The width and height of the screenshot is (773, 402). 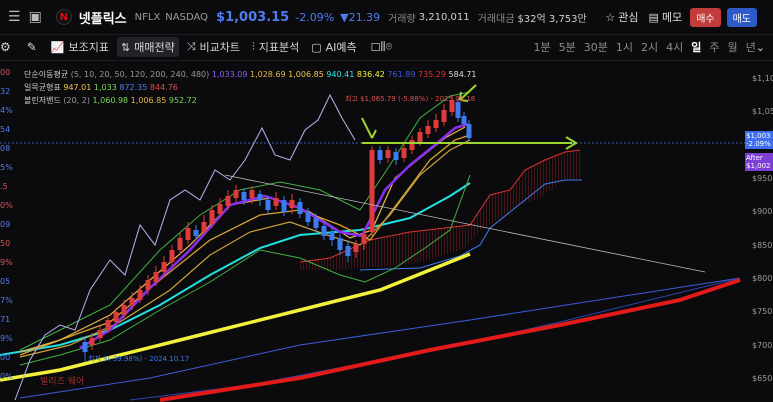 I want to click on stock-name: 넷플릭스, so click(x=102, y=19).